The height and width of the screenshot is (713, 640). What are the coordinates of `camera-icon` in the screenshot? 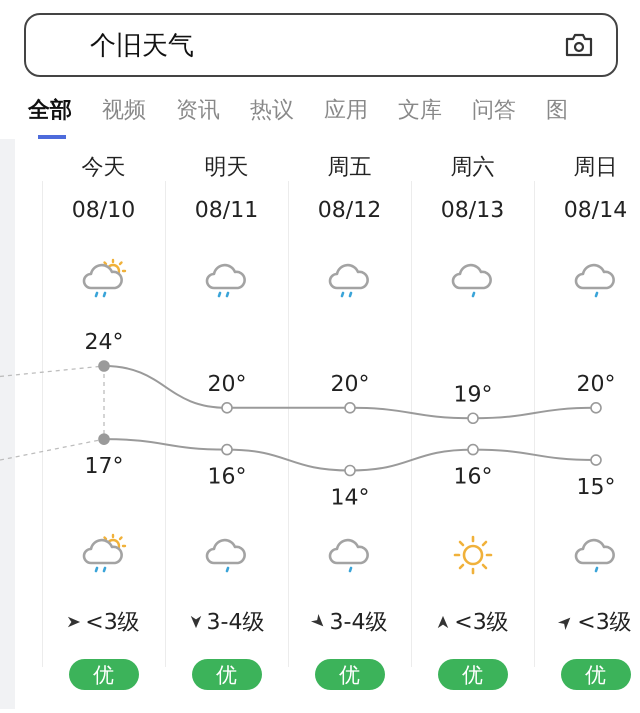 It's located at (579, 45).